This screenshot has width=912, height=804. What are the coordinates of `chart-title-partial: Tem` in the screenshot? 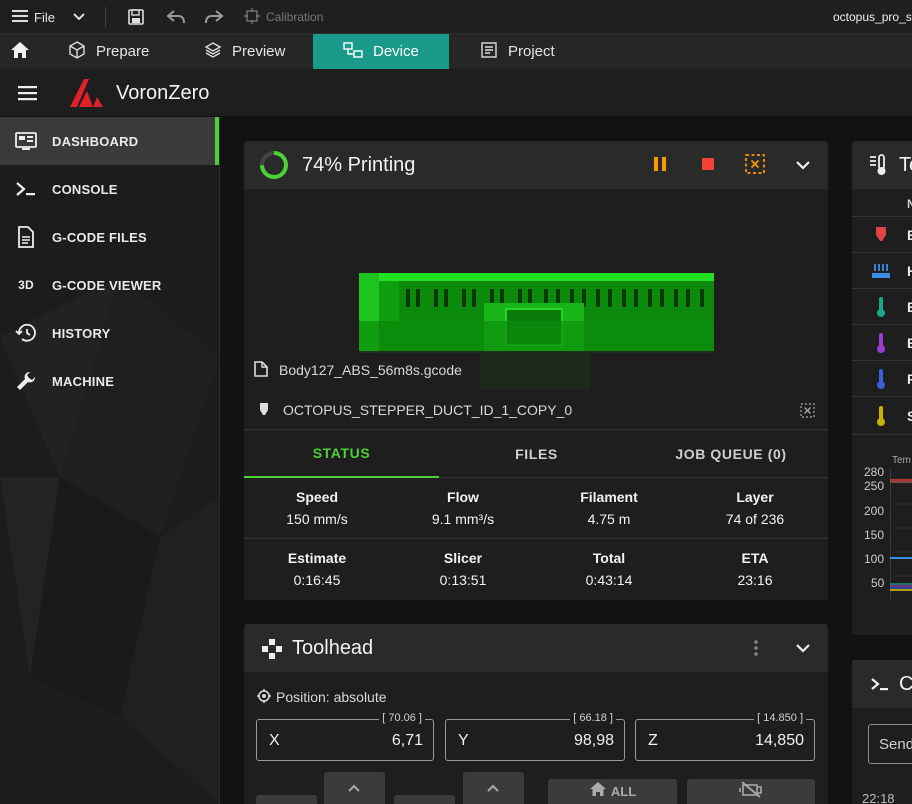 It's located at (901, 460).